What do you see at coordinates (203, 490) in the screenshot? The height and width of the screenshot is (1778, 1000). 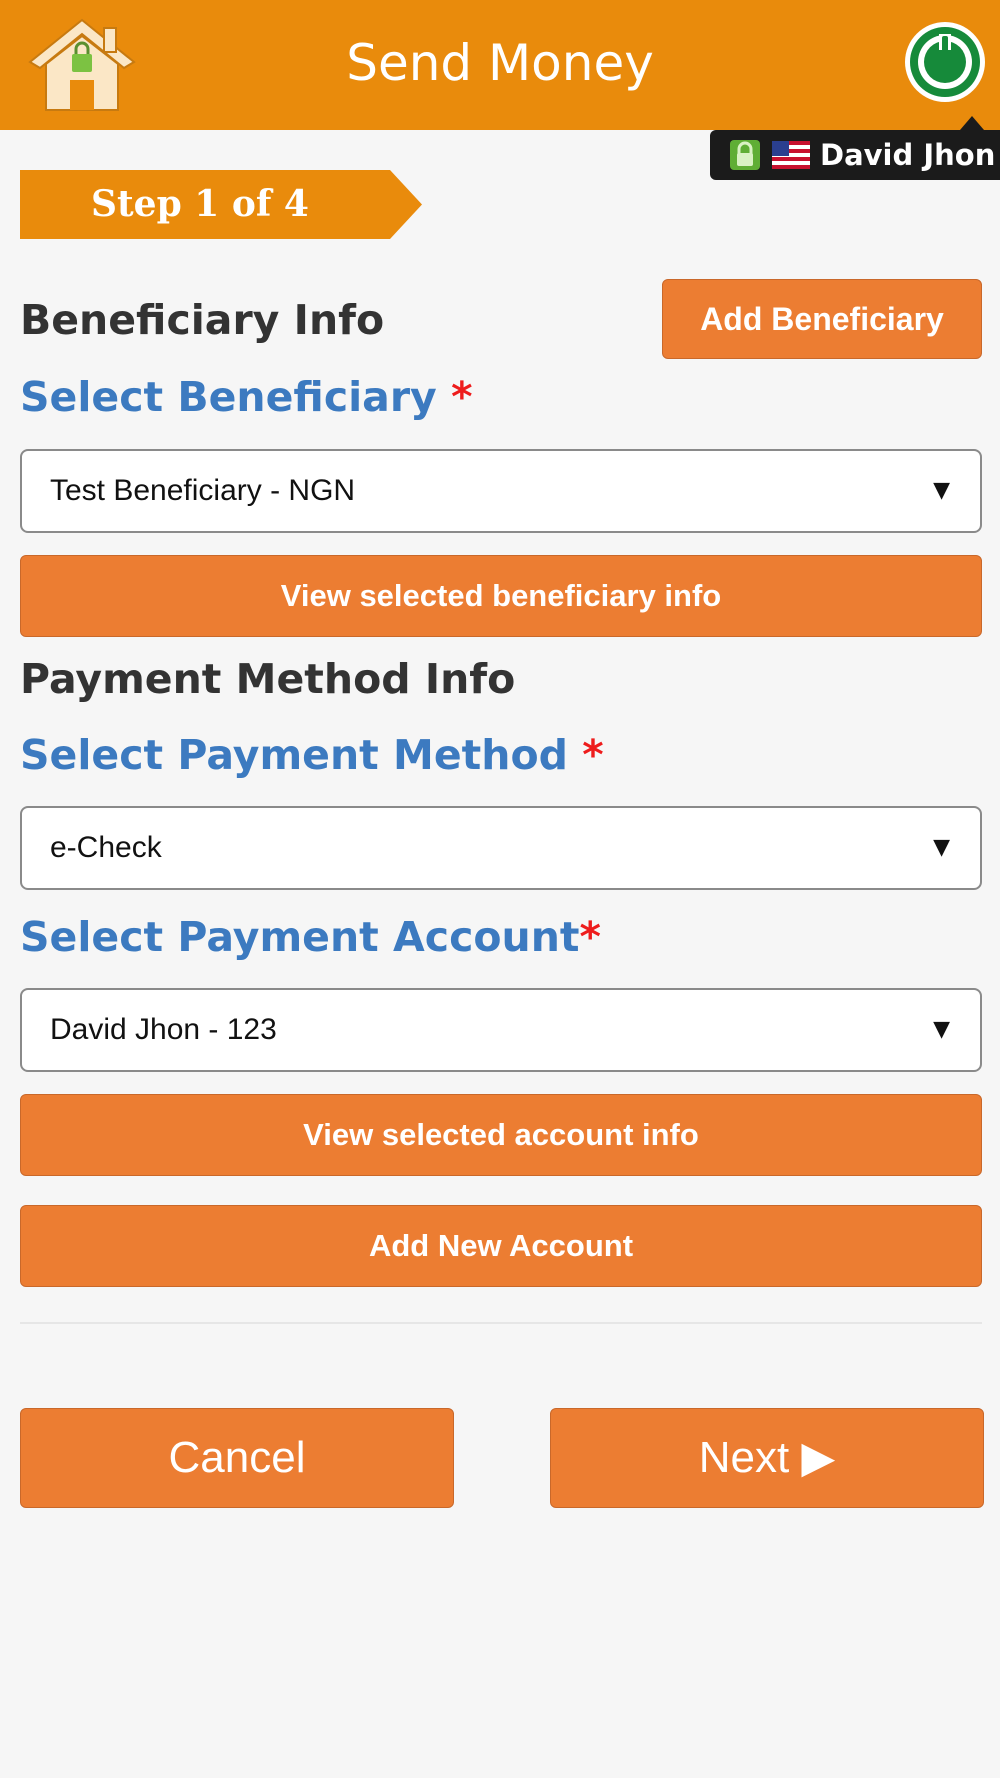 I see `beneficiary-select-value: Test Beneficiary - NGN` at bounding box center [203, 490].